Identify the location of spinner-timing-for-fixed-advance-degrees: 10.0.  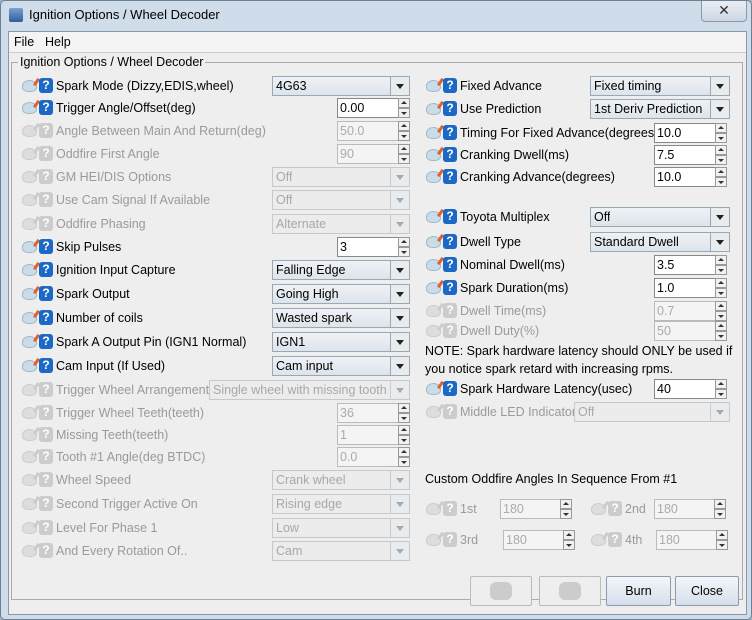
(690, 133).